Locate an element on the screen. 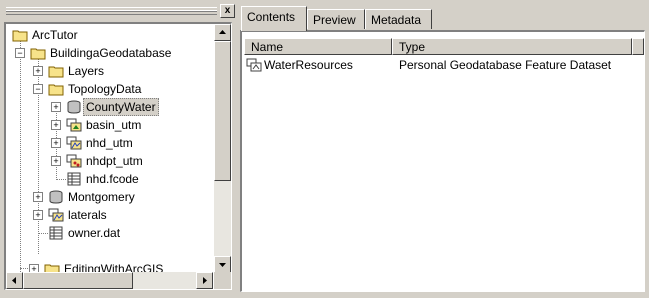 This screenshot has width=649, height=298. tree-item-topologydata: − TopologyData is located at coordinates (111, 89).